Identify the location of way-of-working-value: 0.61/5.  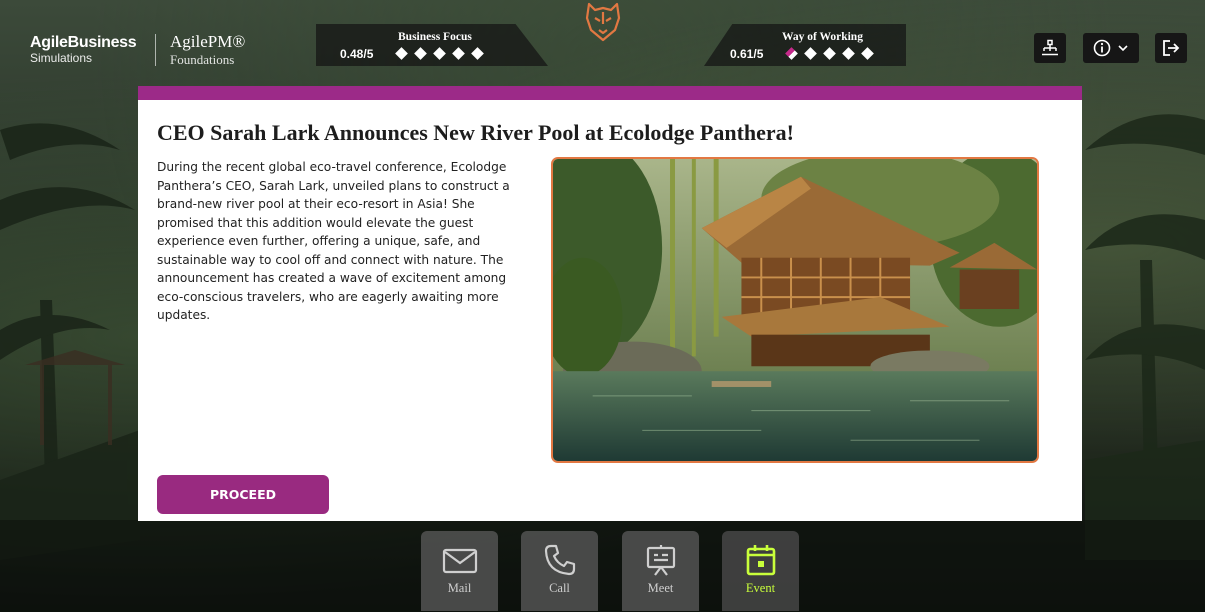
(747, 54).